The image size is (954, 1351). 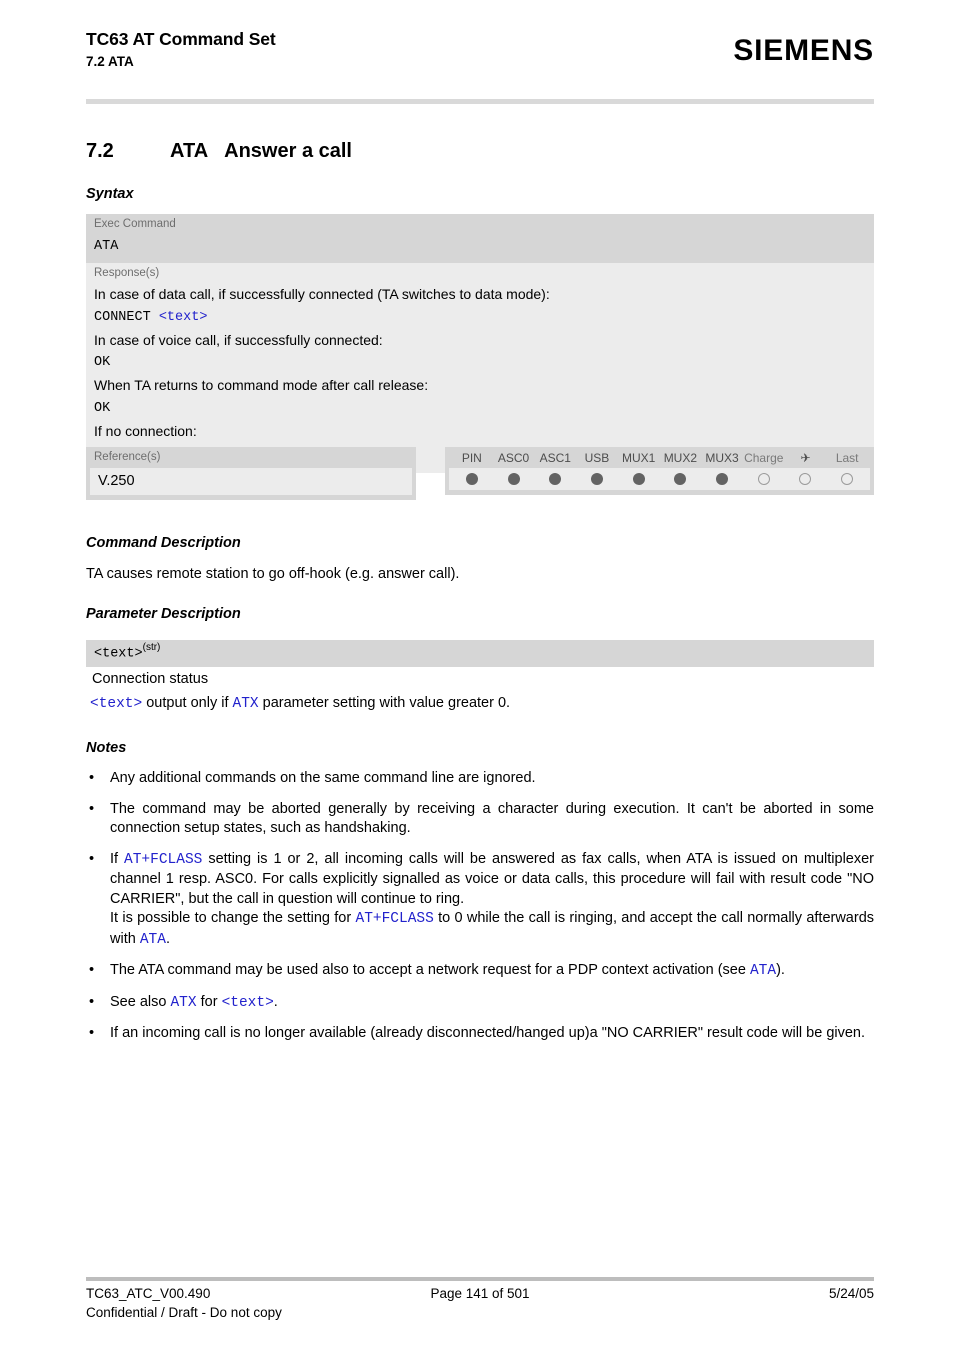 I want to click on note-3-p5: ., so click(x=167, y=938).